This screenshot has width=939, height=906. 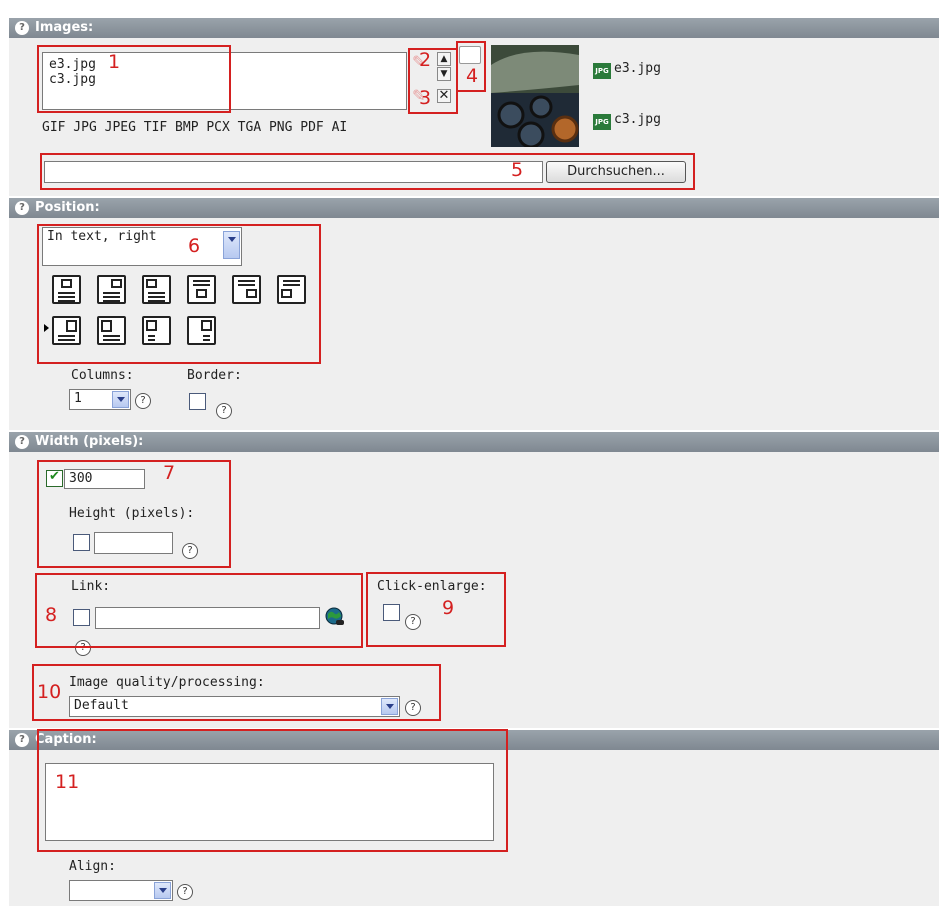 What do you see at coordinates (637, 119) in the screenshot?
I see `thumbnail-label: c3.jpg` at bounding box center [637, 119].